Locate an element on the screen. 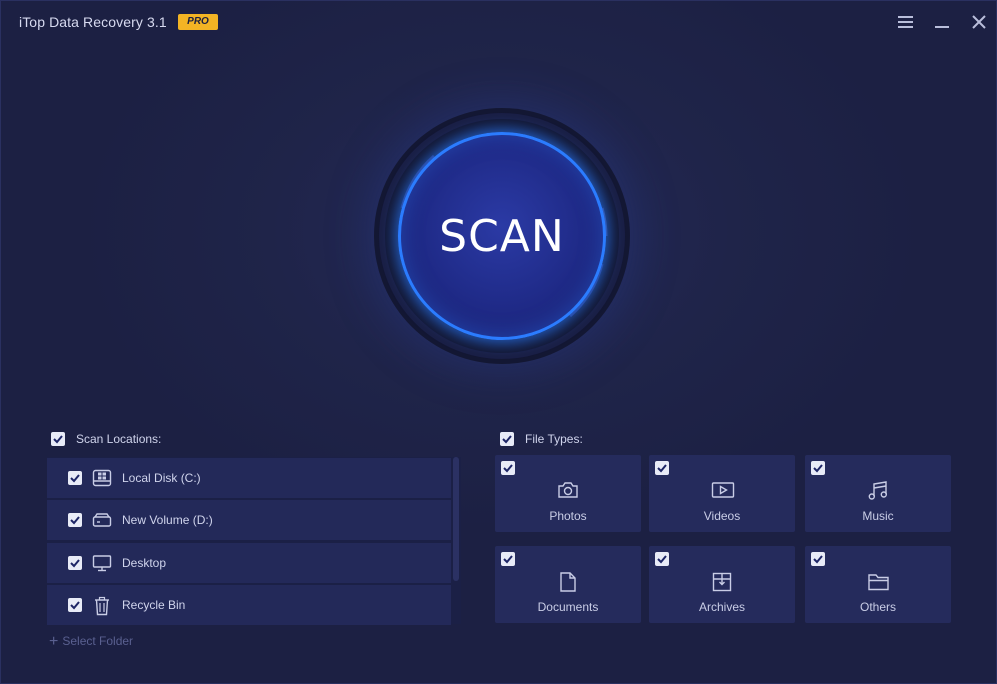  music-note-icon is located at coordinates (878, 493).